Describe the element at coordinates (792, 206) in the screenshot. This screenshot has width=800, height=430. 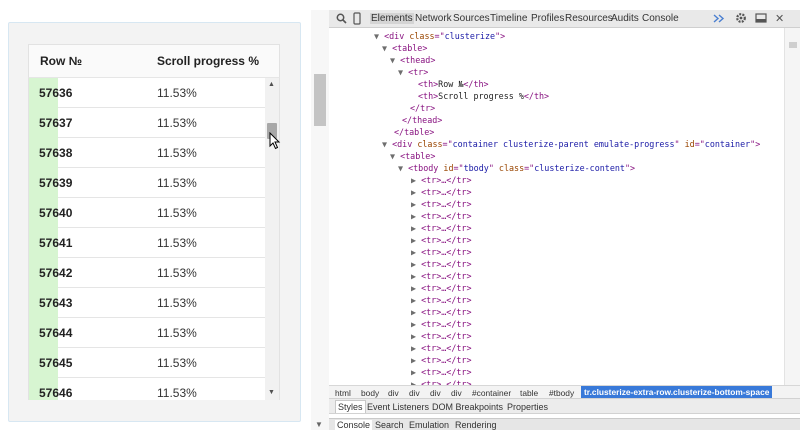
I see `dom-tree-scrollbar` at that location.